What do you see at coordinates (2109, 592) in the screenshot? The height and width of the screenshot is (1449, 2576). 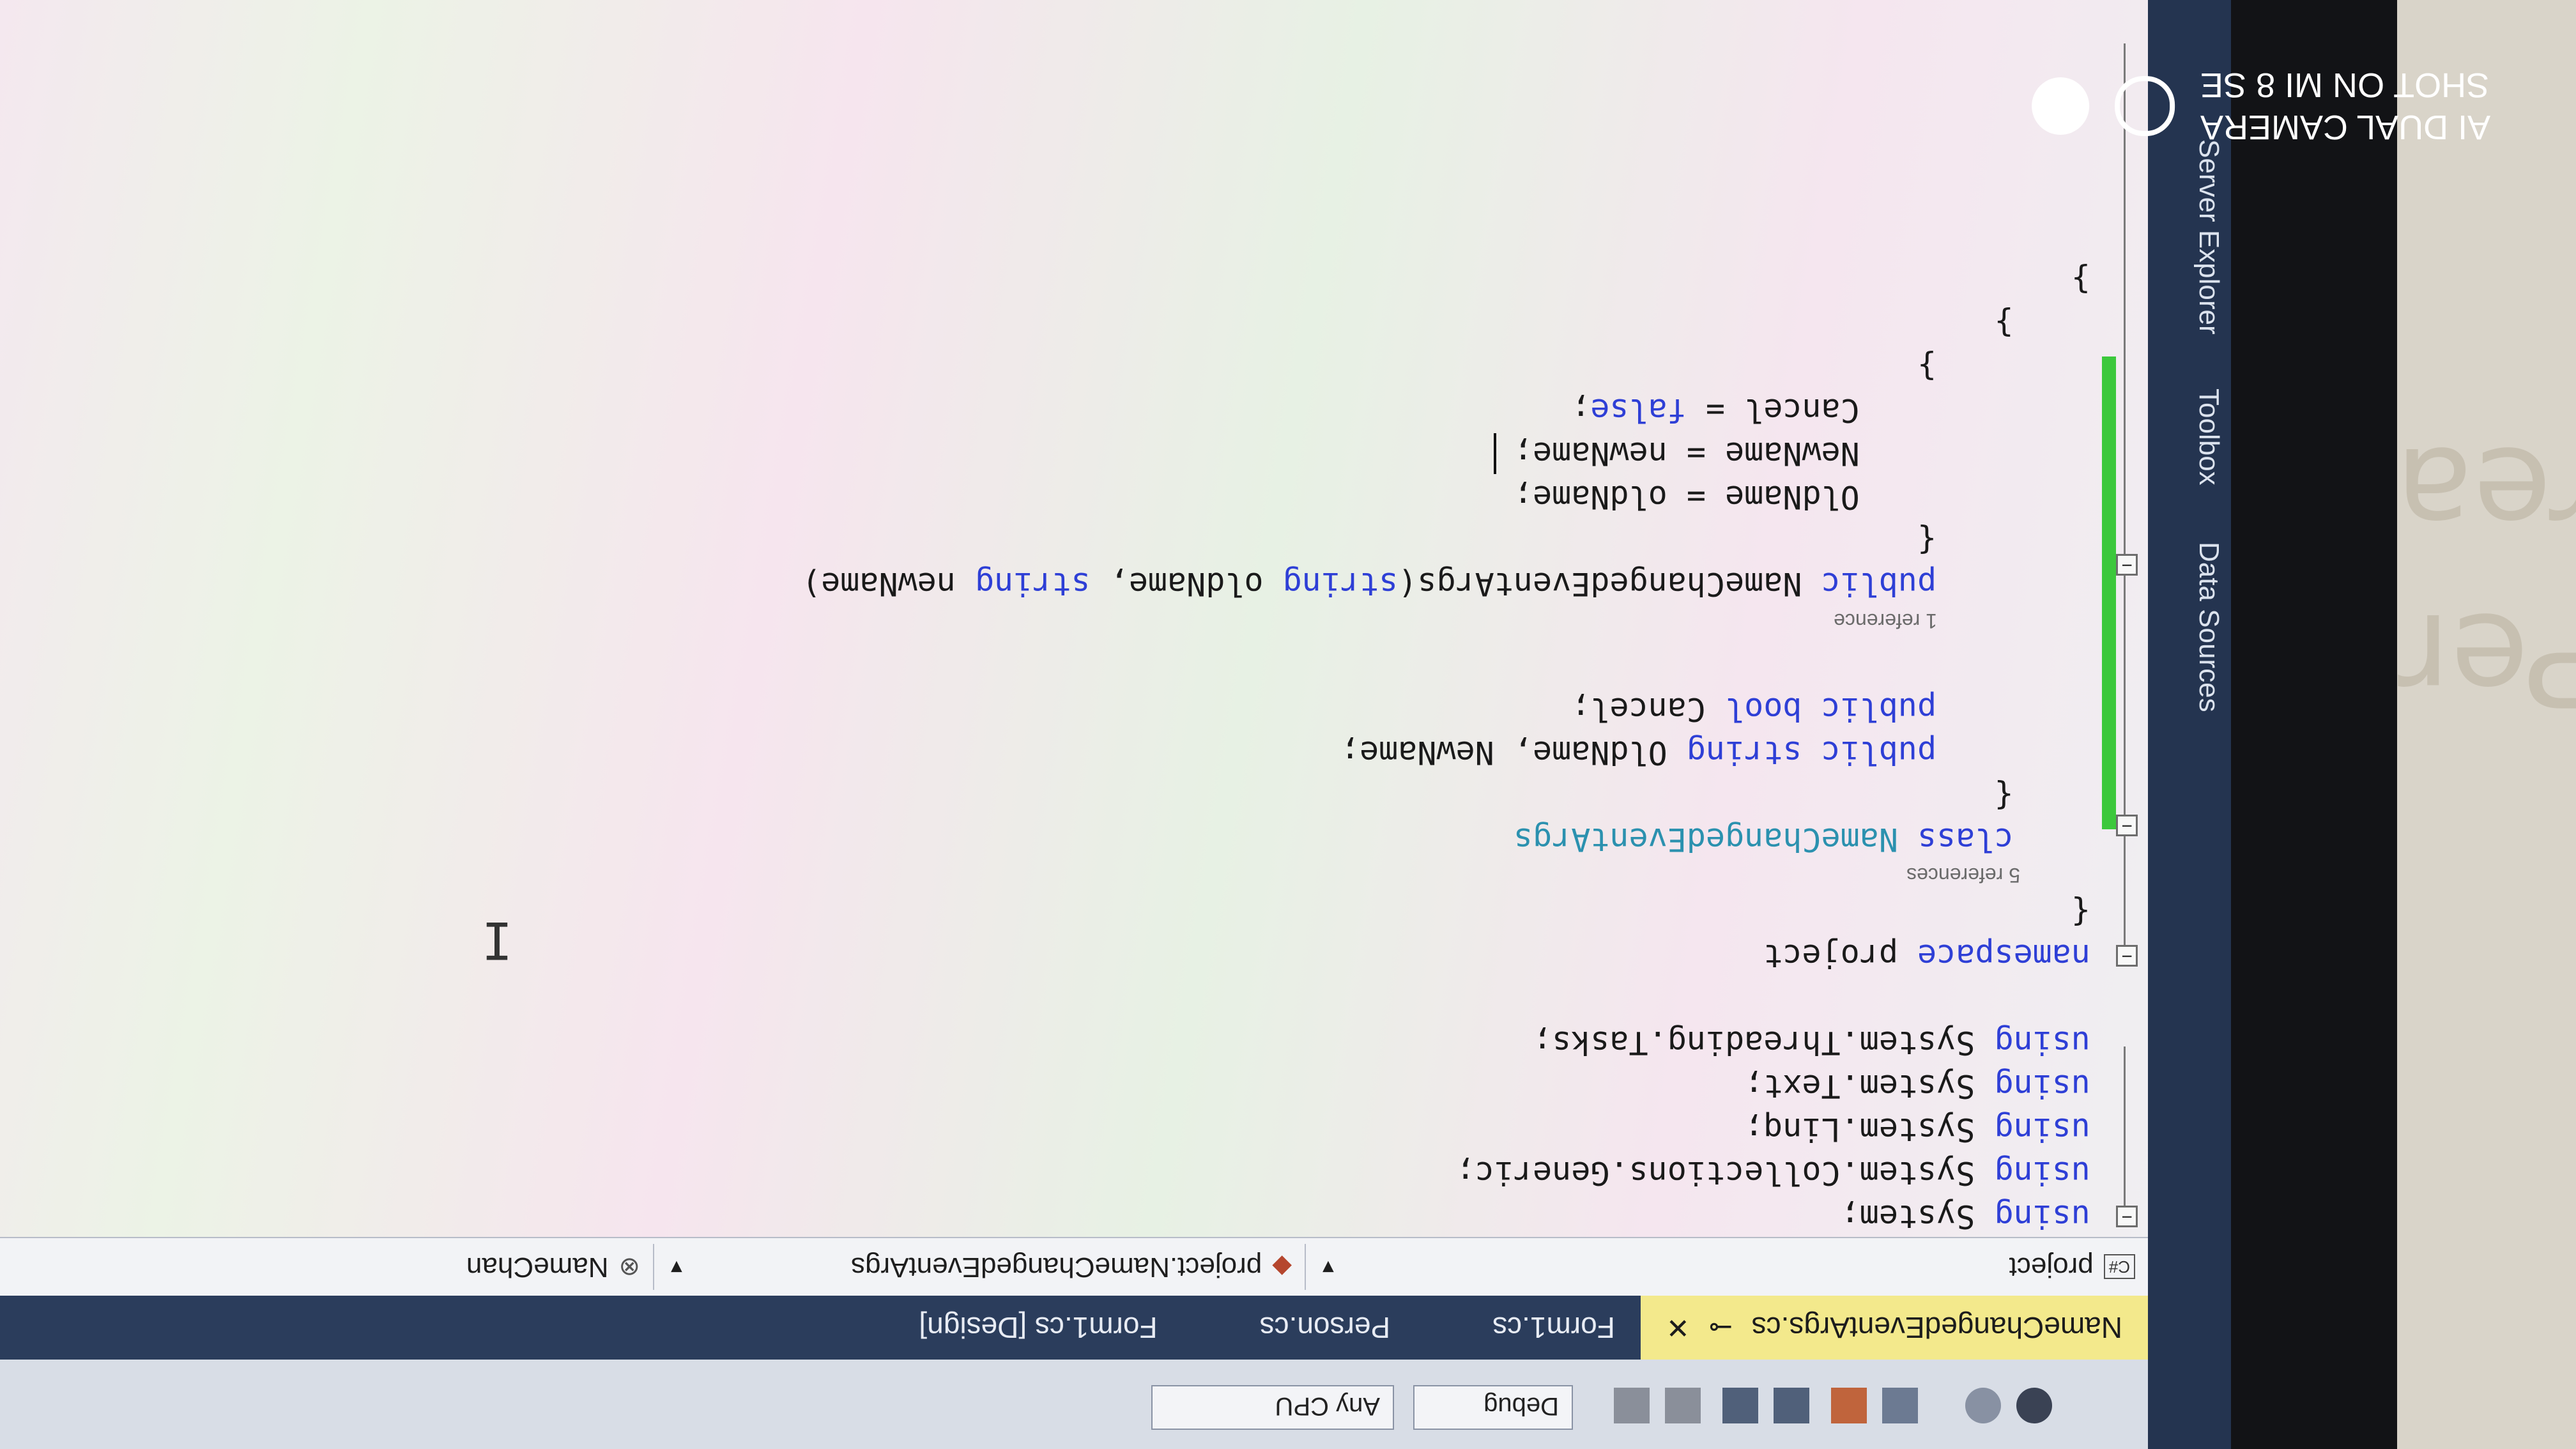 I see `change-indicator-bar` at bounding box center [2109, 592].